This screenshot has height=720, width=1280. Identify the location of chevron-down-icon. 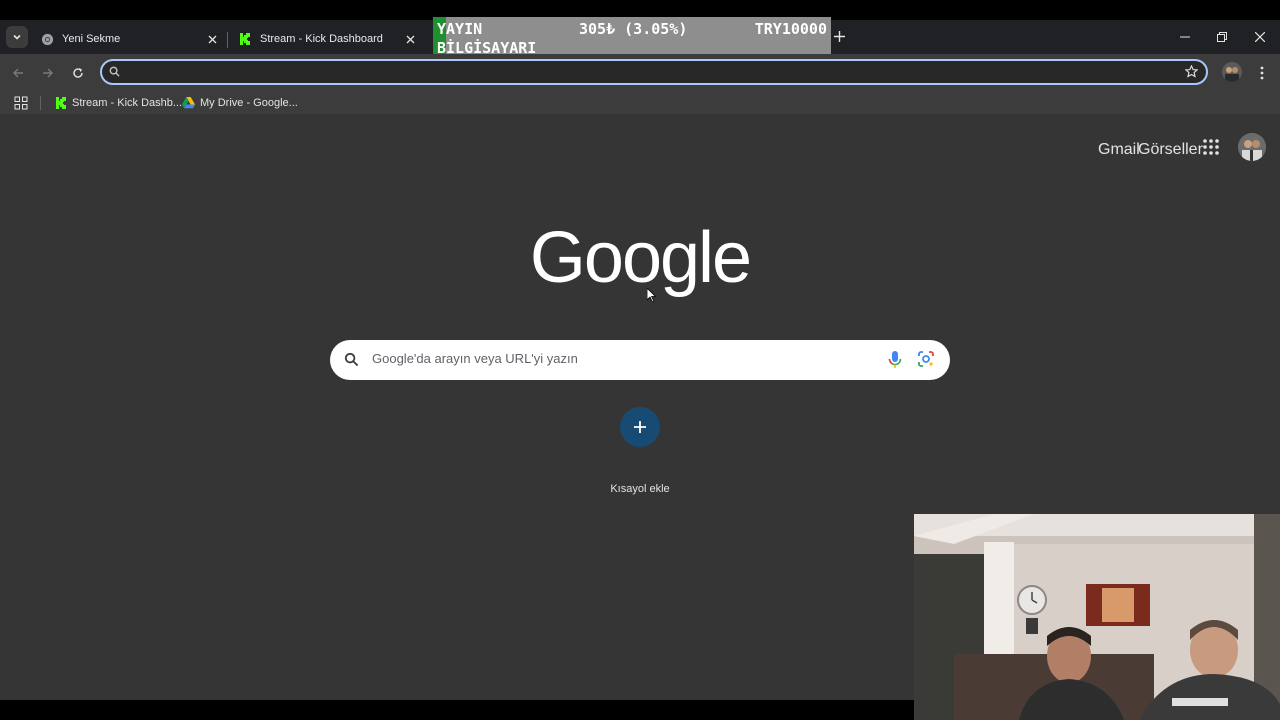
(17, 37).